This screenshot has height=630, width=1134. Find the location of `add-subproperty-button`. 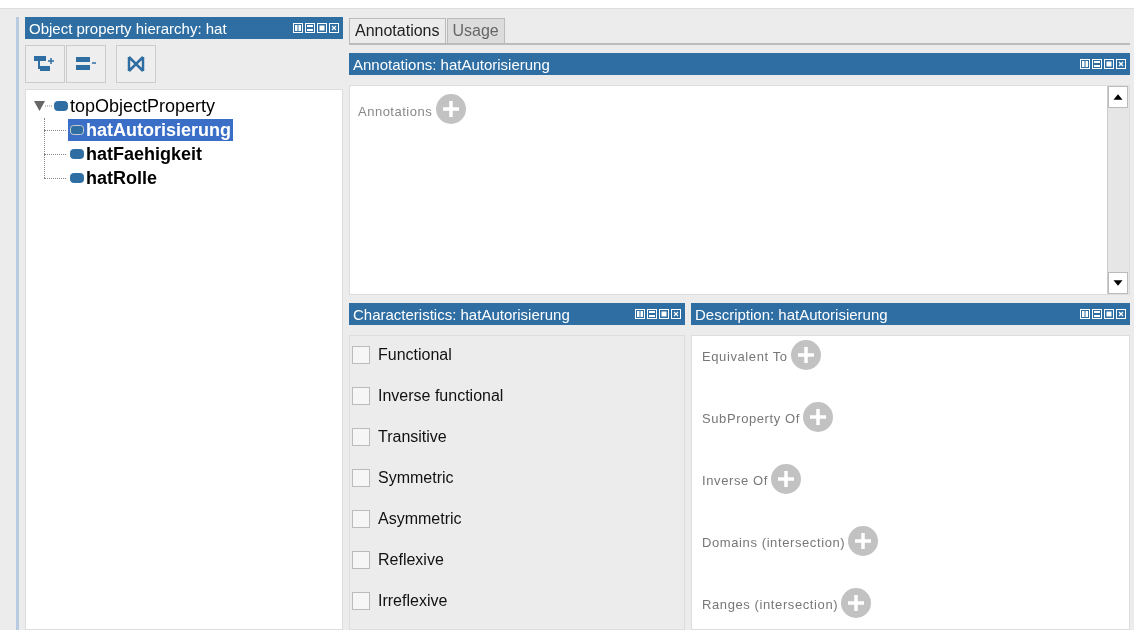

add-subproperty-button is located at coordinates (45, 64).